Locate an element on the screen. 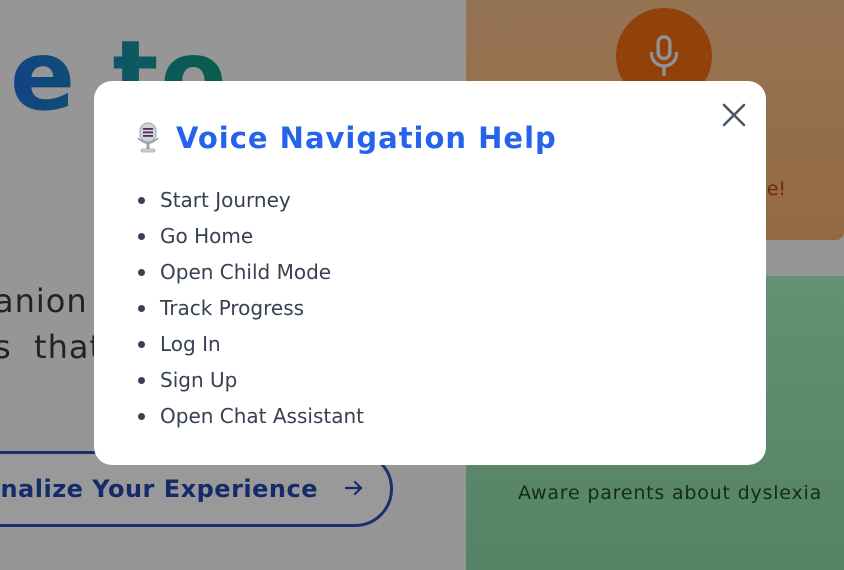 This screenshot has height=570, width=844. command-label: Log In is located at coordinates (190, 344).